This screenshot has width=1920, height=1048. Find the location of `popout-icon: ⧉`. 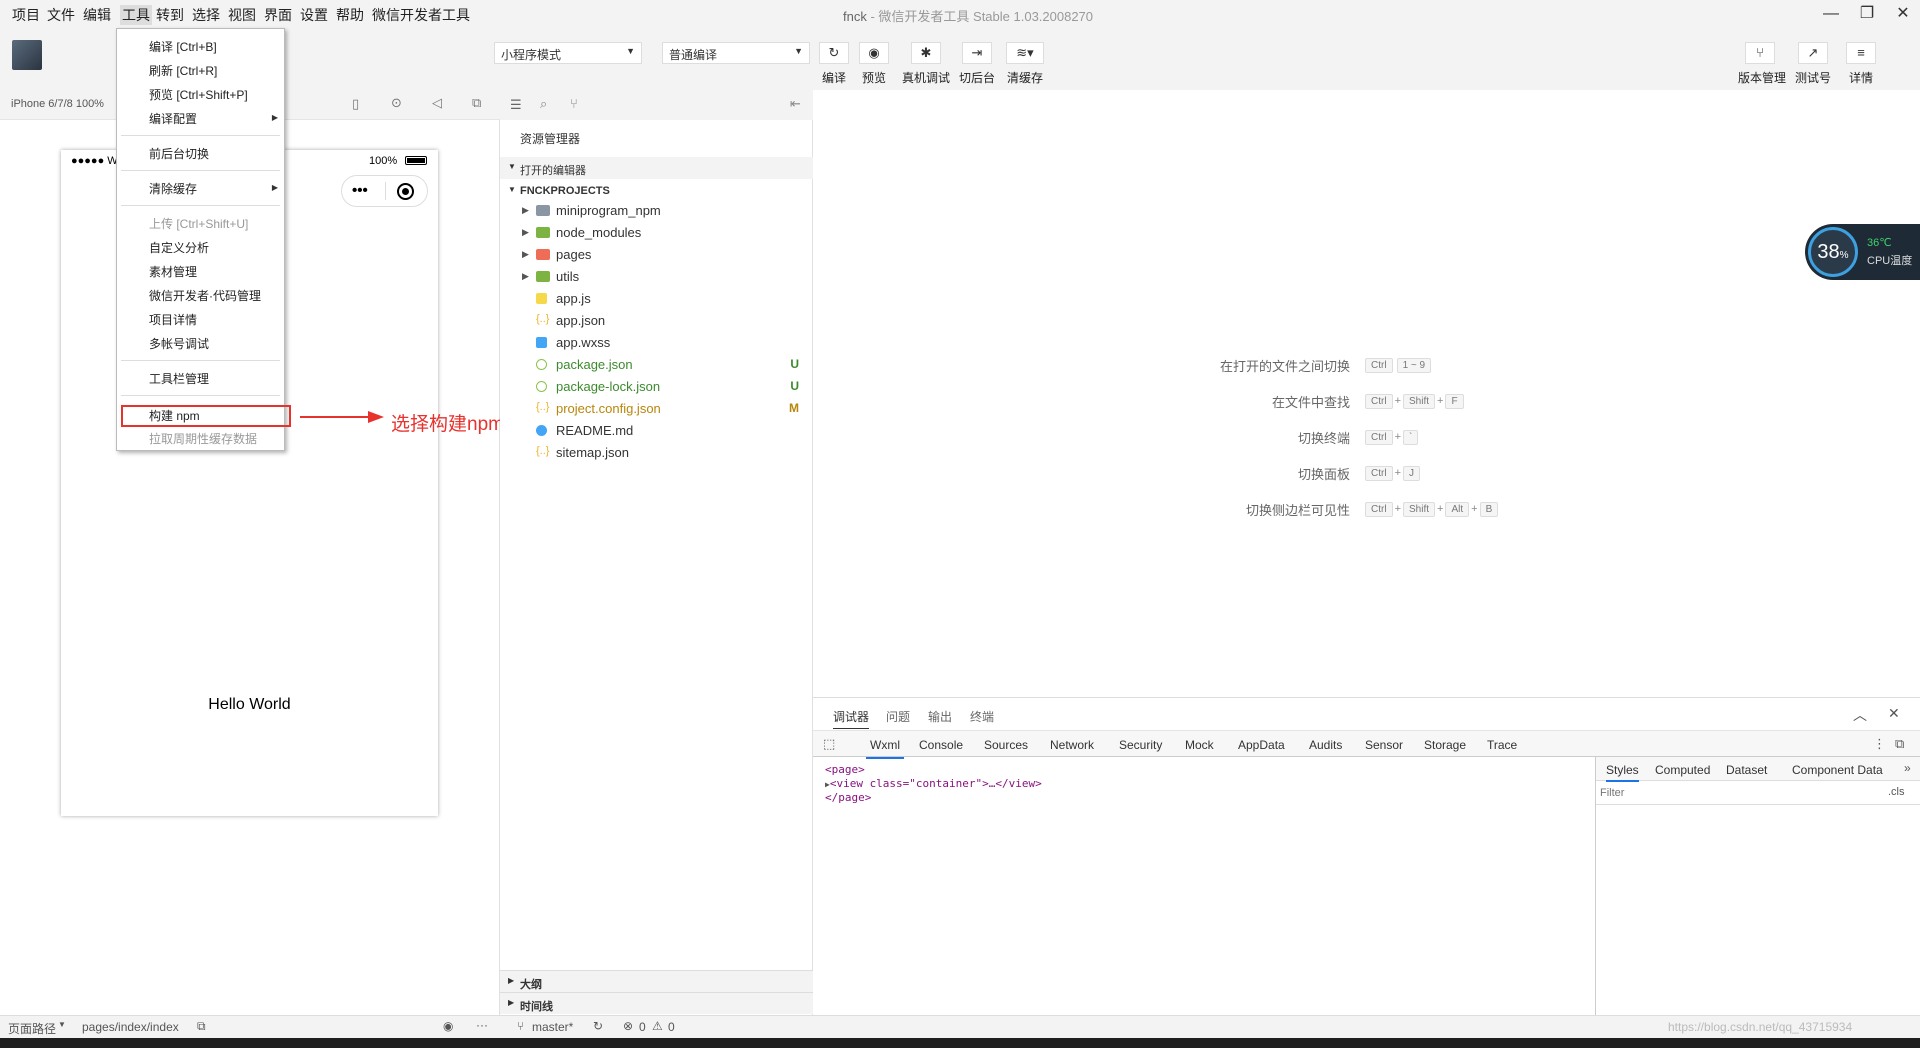

popout-icon: ⧉ is located at coordinates (476, 103).